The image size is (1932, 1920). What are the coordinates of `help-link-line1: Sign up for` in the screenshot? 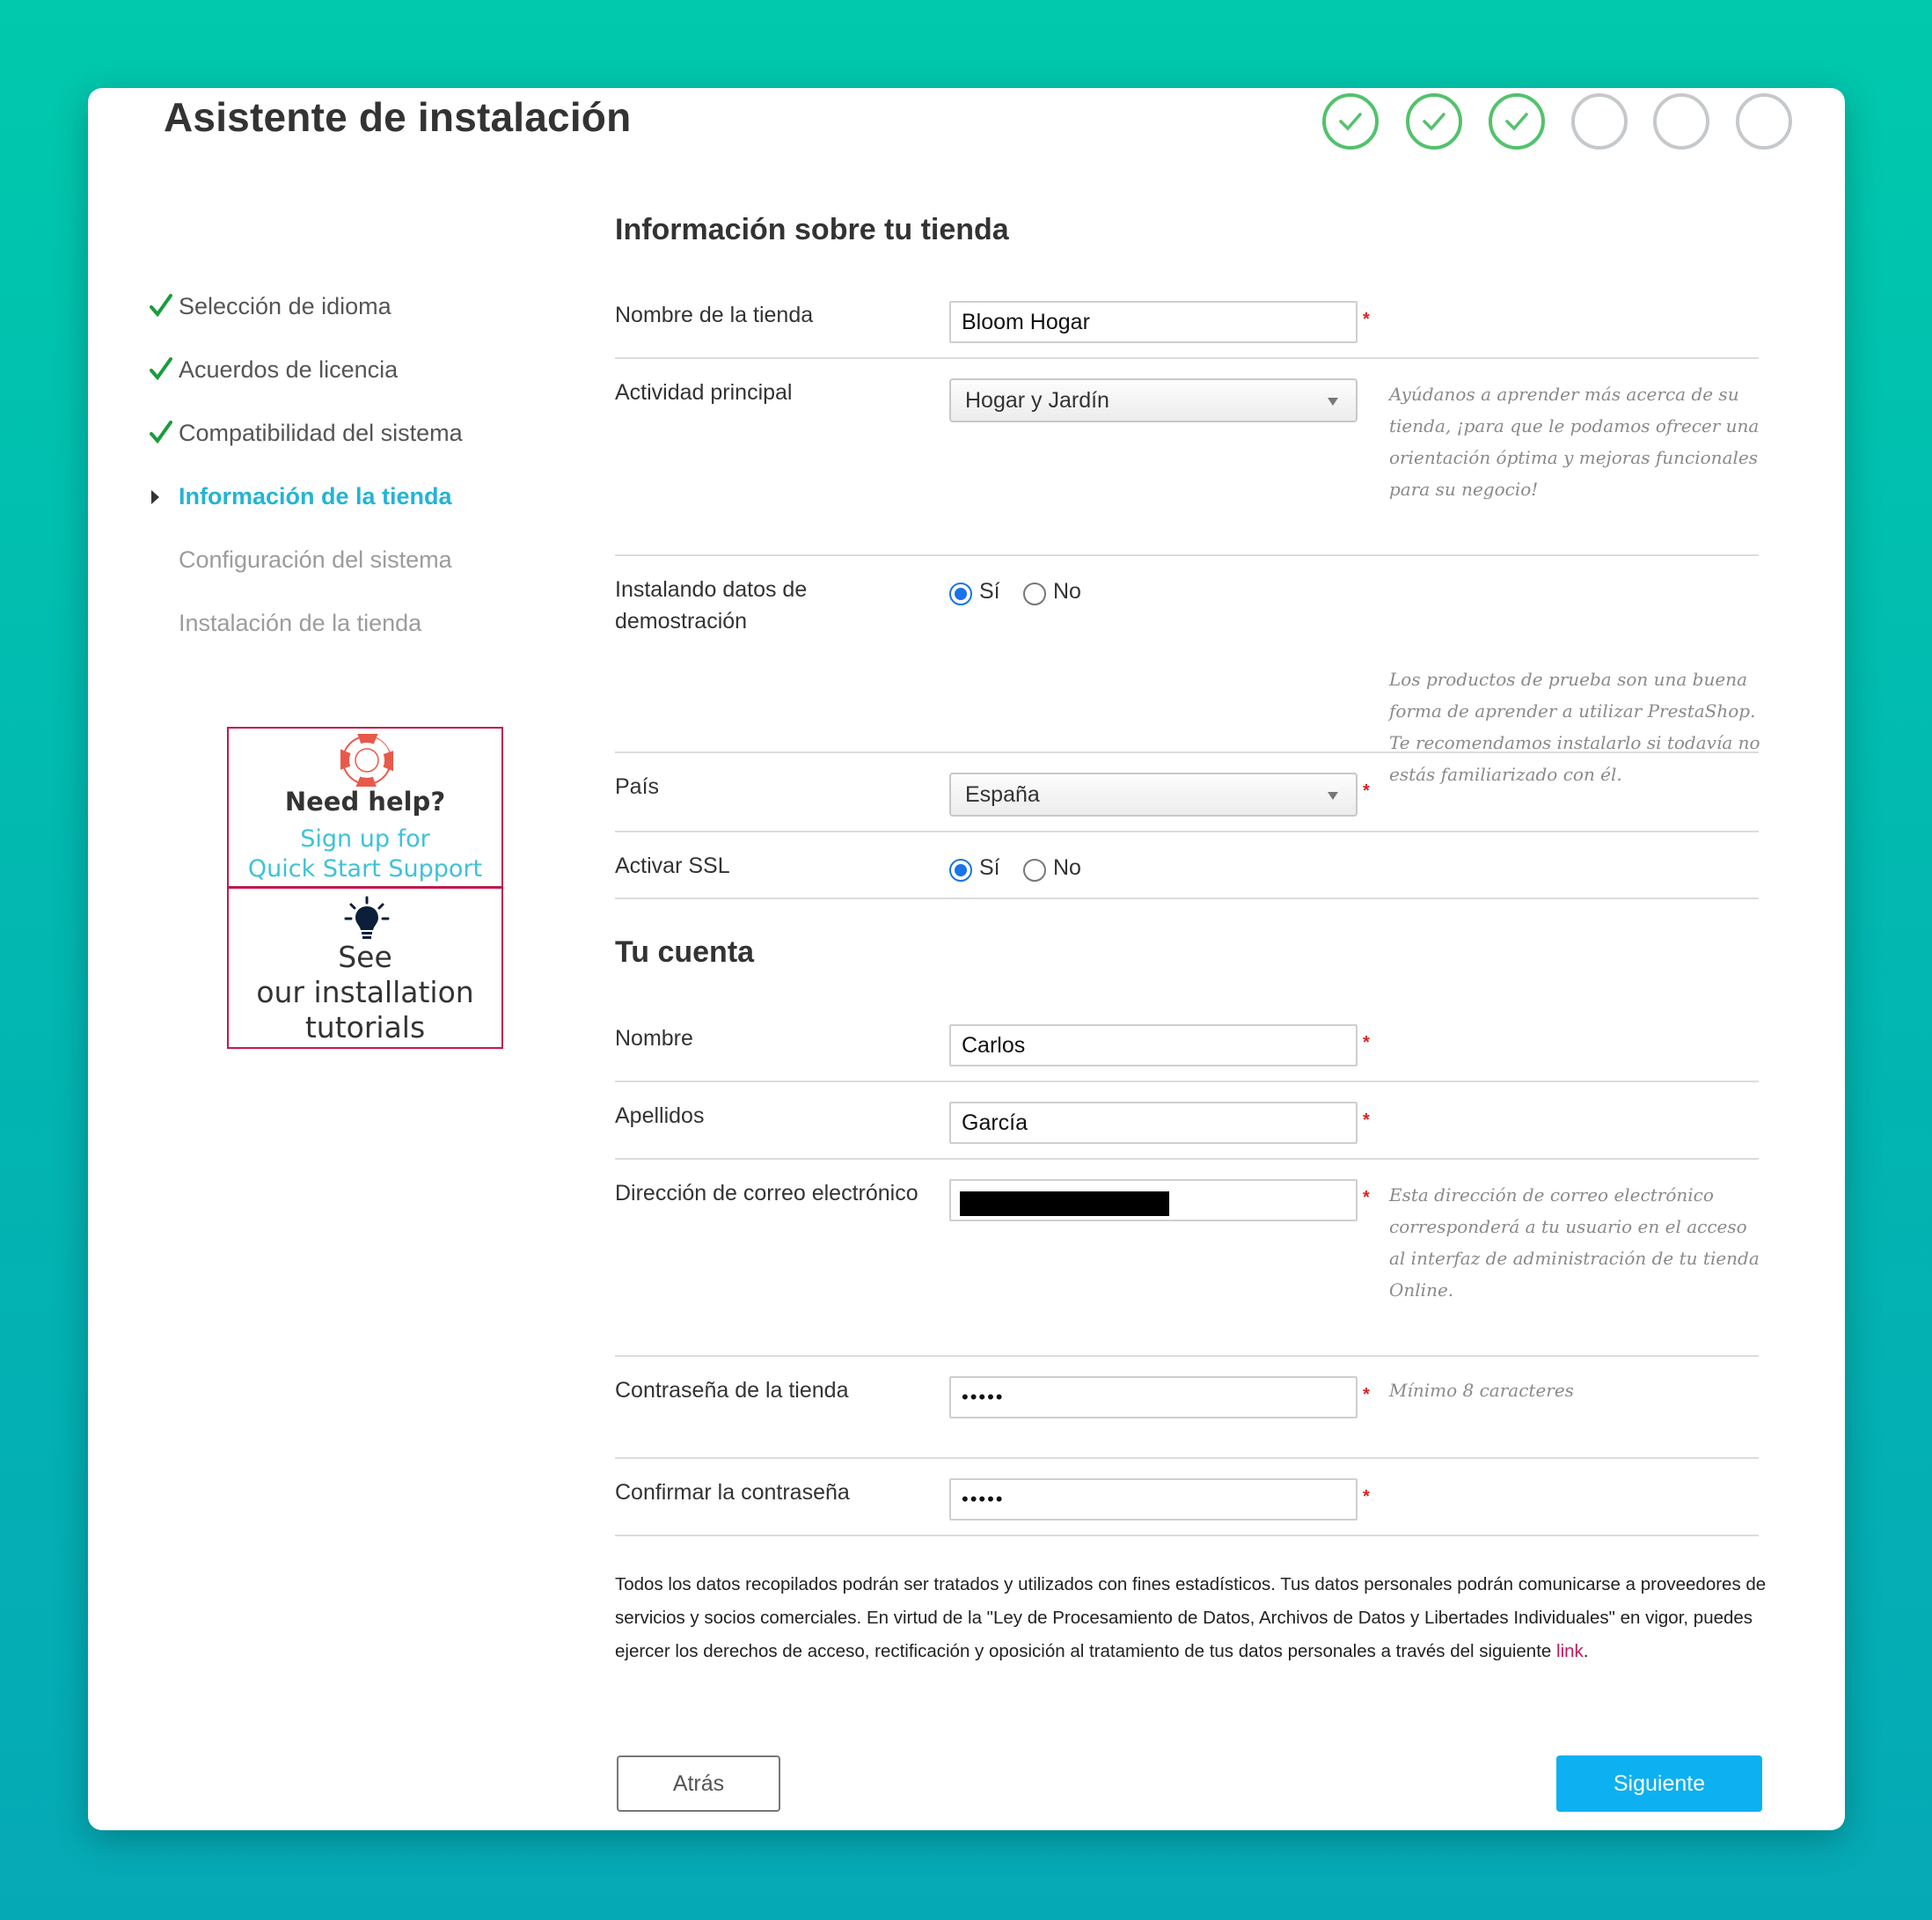 It's located at (365, 839).